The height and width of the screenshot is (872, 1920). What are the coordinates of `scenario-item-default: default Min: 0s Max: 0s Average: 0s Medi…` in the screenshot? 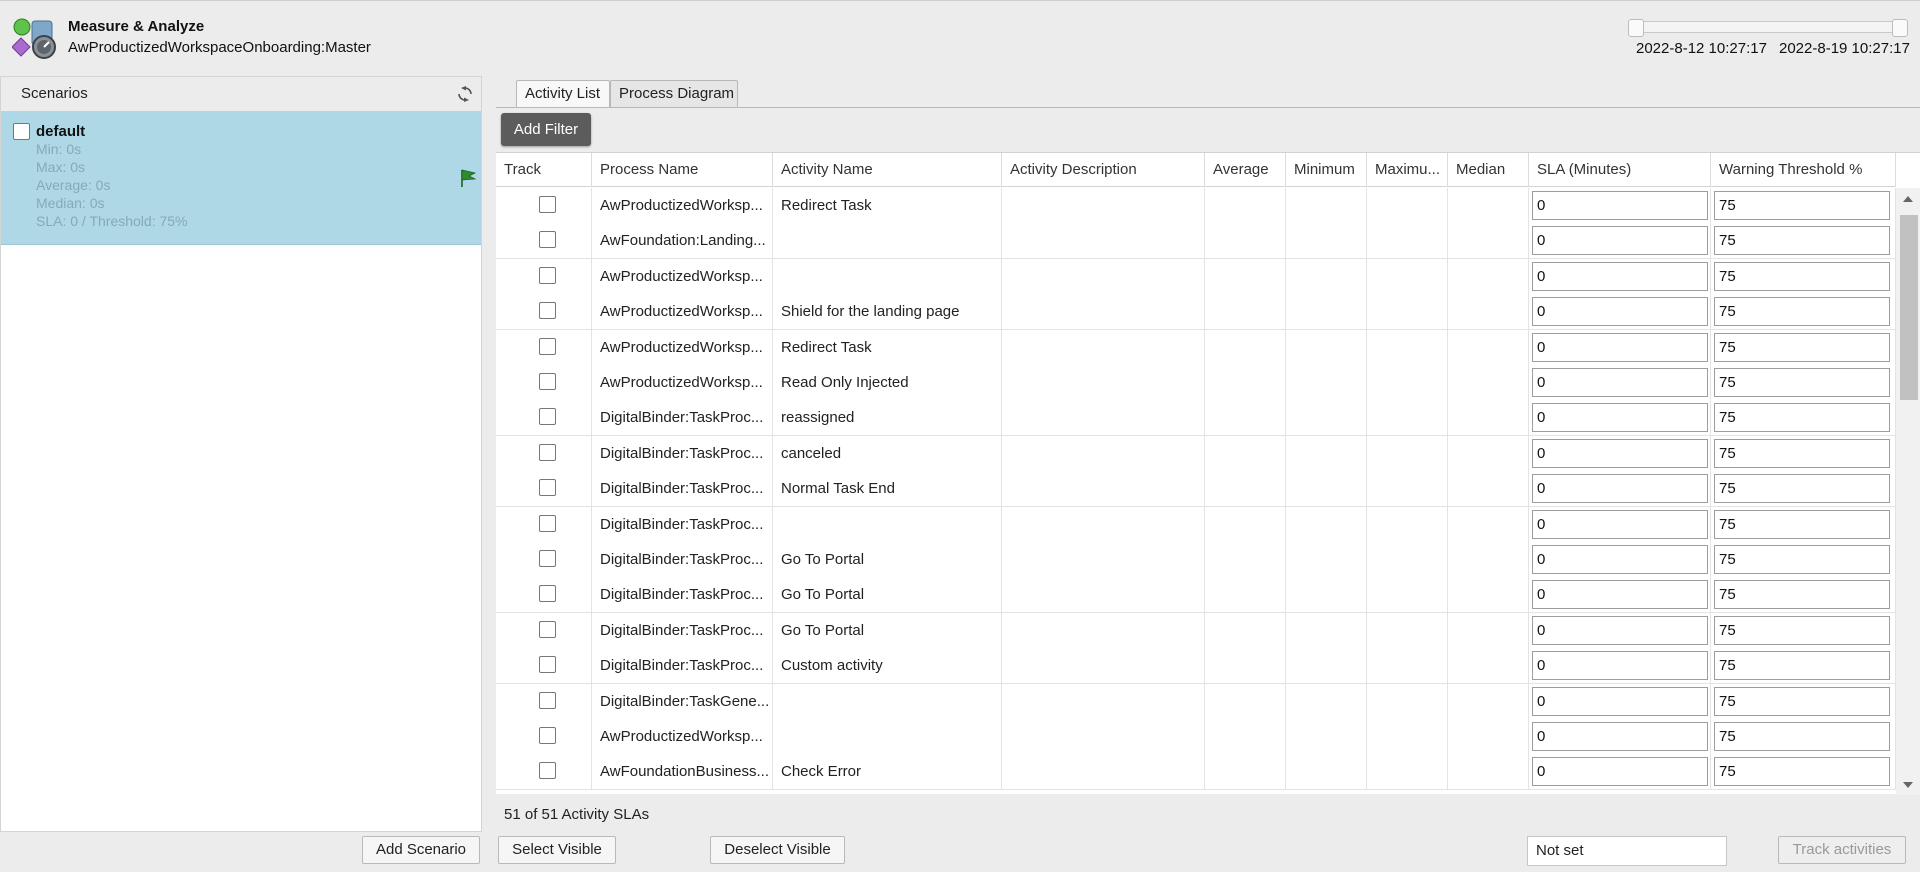 It's located at (241, 178).